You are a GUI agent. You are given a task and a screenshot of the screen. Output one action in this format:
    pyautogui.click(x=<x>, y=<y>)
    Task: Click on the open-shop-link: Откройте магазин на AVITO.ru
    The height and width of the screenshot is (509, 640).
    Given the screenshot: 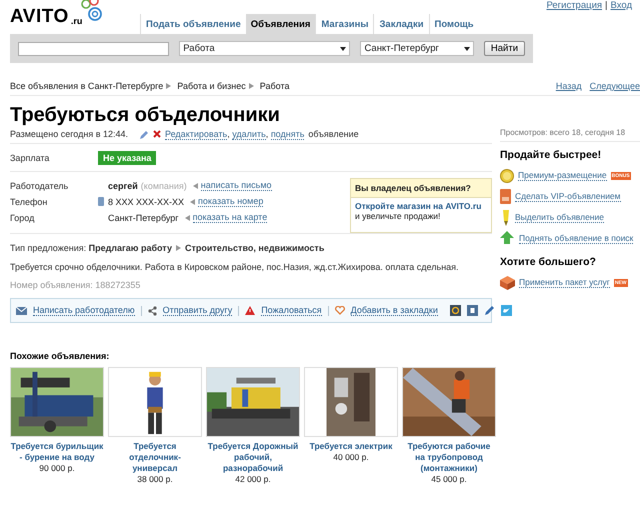 What is the action you would take?
    pyautogui.click(x=421, y=204)
    